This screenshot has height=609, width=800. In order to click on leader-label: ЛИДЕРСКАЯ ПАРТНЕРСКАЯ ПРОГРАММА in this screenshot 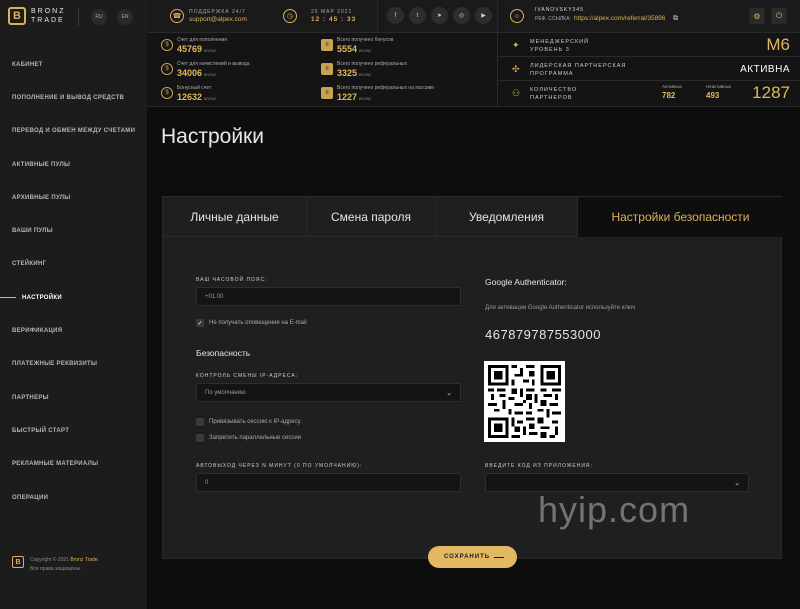, I will do `click(578, 70)`.